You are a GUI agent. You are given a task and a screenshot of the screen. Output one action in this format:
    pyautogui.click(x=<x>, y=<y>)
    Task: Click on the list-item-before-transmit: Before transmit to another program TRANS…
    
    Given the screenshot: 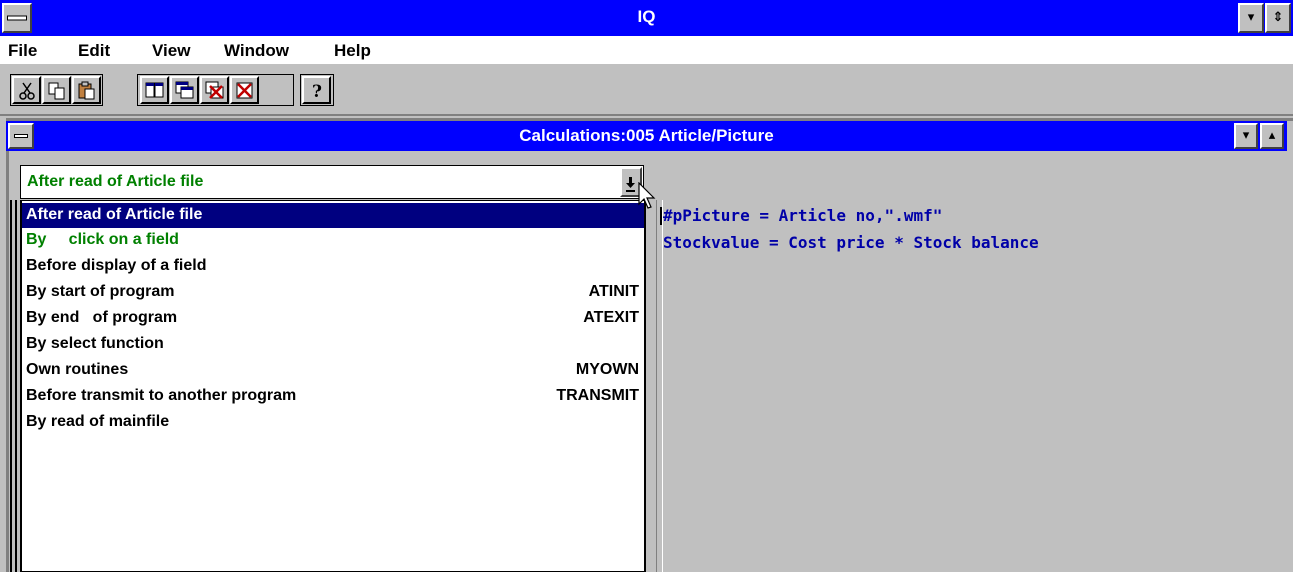 What is the action you would take?
    pyautogui.click(x=333, y=396)
    